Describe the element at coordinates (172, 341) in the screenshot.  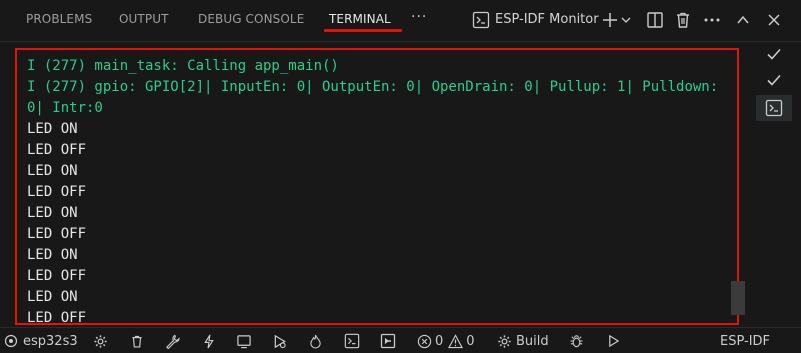
I see `wrench-icon` at that location.